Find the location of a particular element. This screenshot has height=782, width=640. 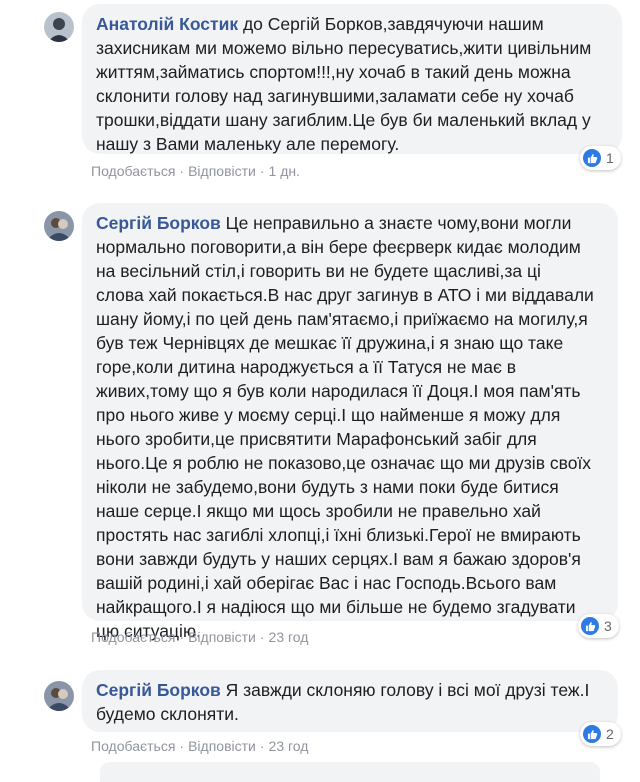

comment-actions: Подобається · Відповісти · 1 дн. is located at coordinates (195, 171).